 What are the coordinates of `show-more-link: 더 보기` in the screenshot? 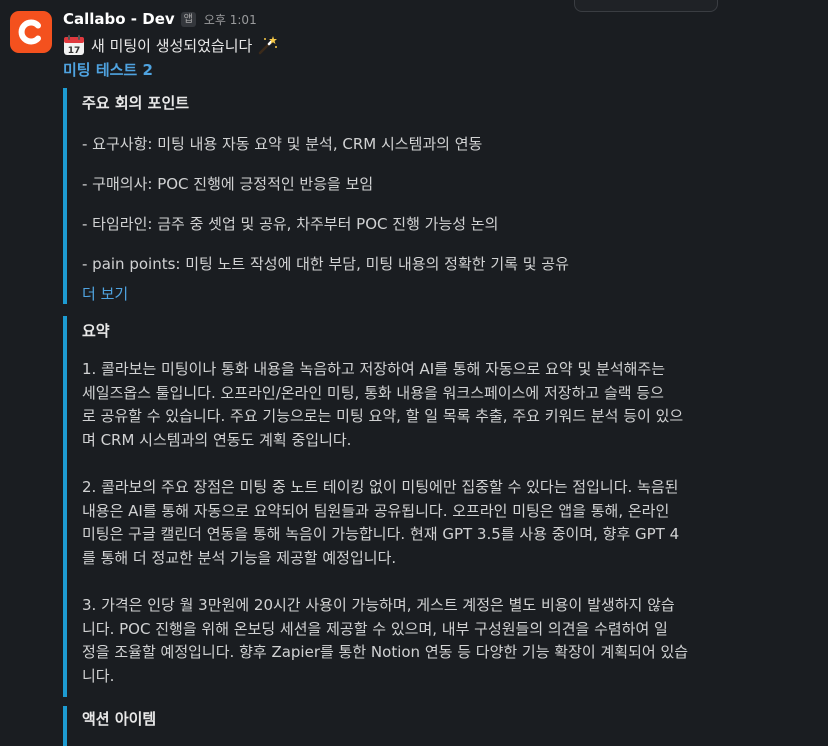 It's located at (455, 294).